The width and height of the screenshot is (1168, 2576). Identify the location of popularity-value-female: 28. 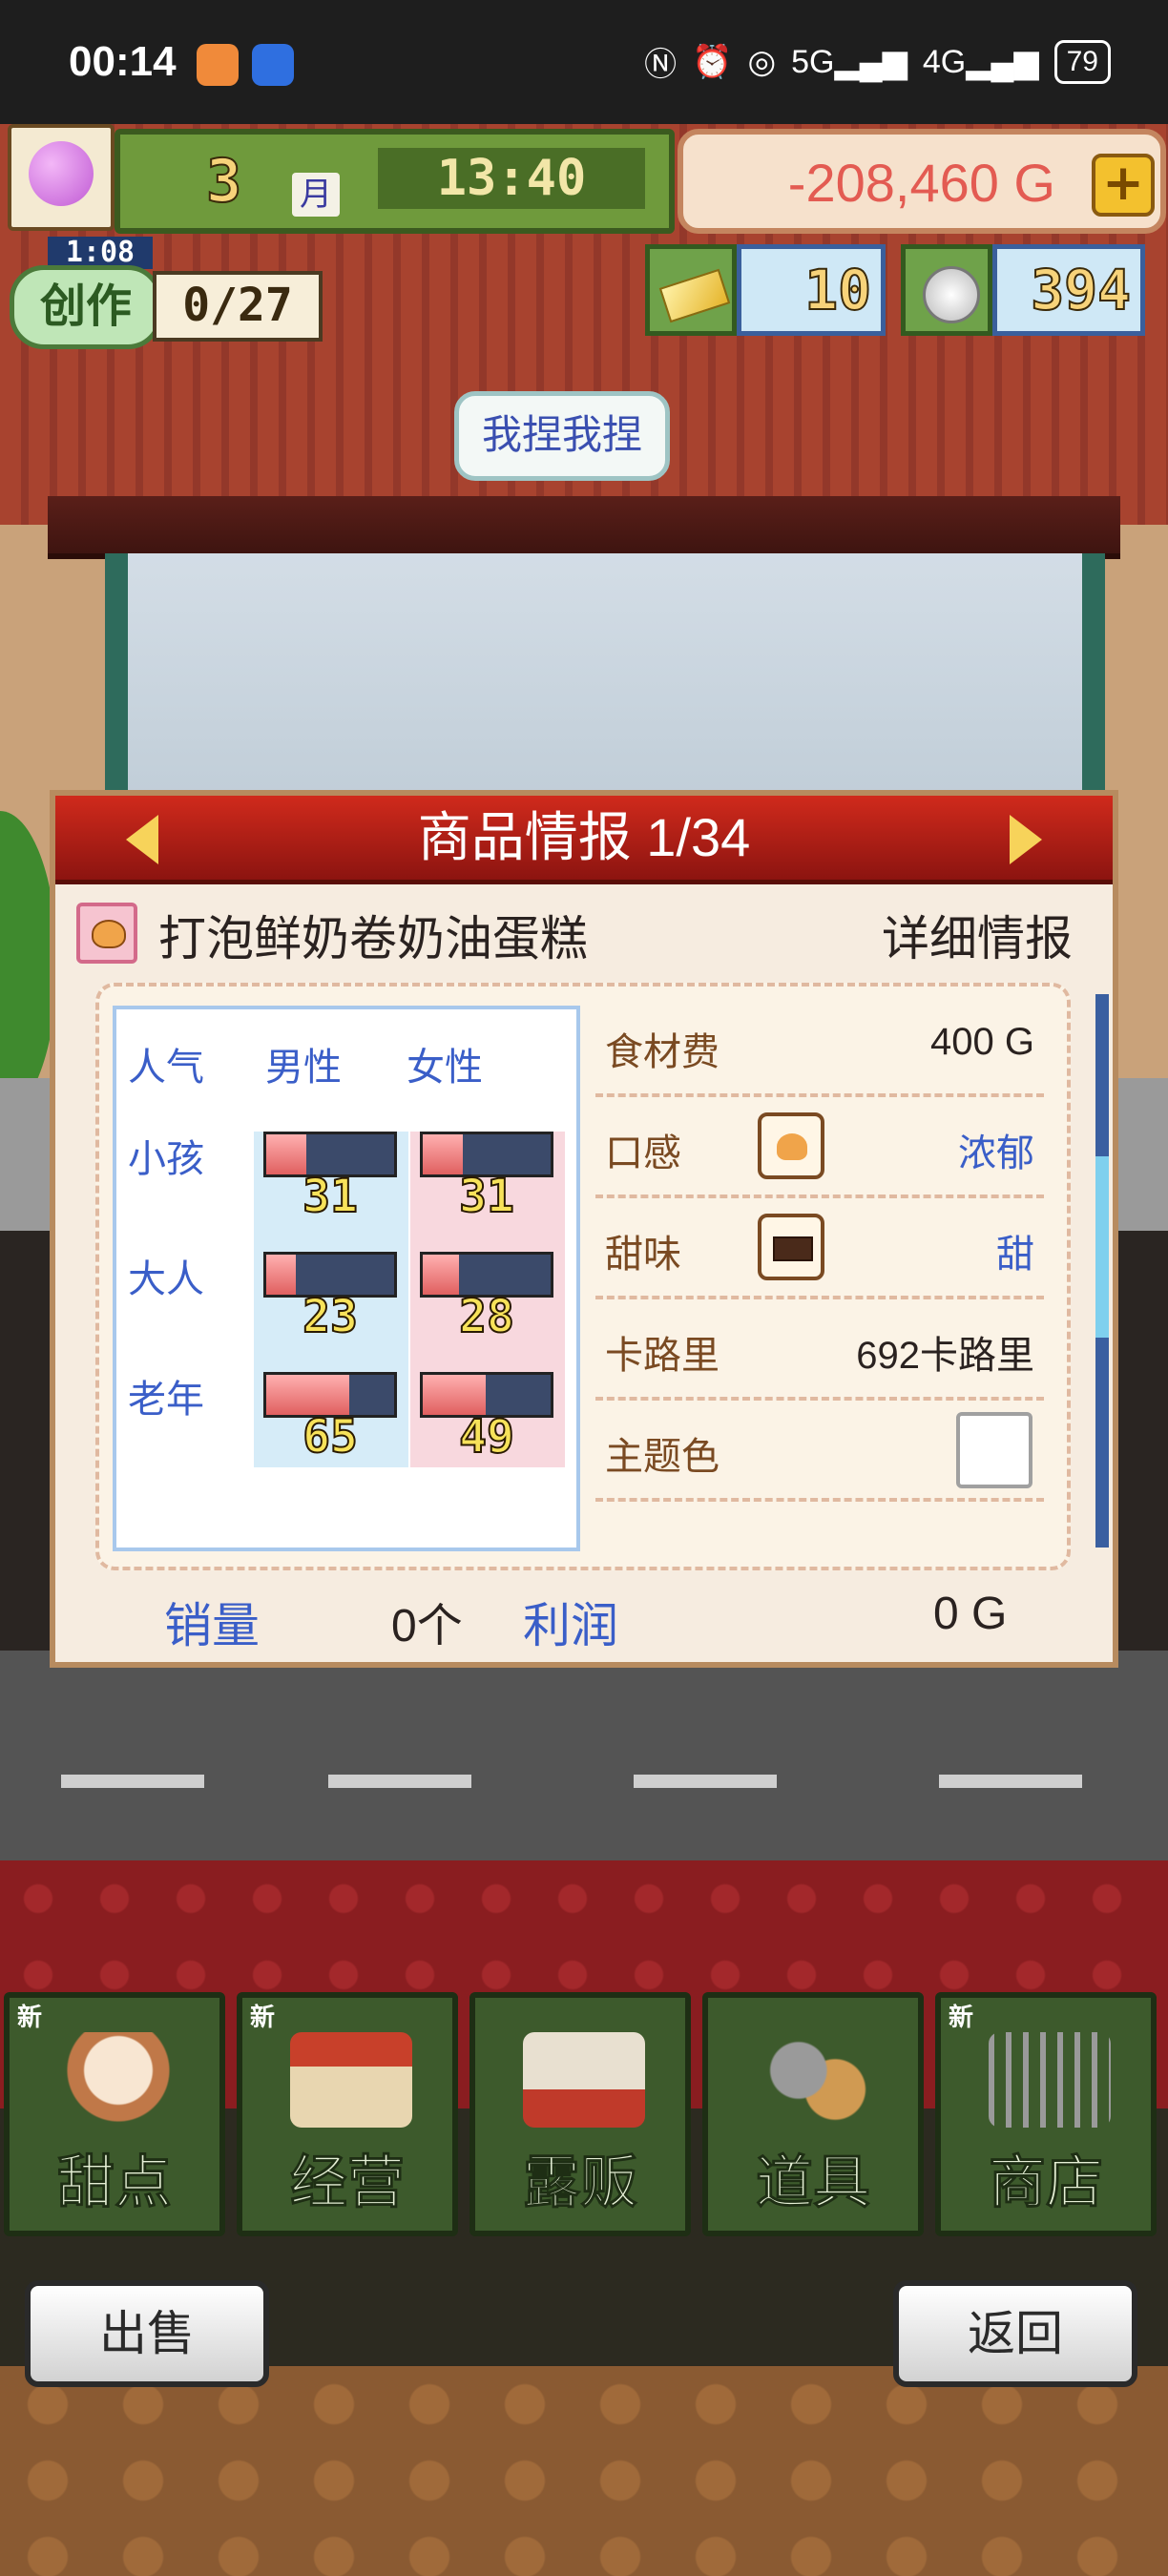
(486, 1316).